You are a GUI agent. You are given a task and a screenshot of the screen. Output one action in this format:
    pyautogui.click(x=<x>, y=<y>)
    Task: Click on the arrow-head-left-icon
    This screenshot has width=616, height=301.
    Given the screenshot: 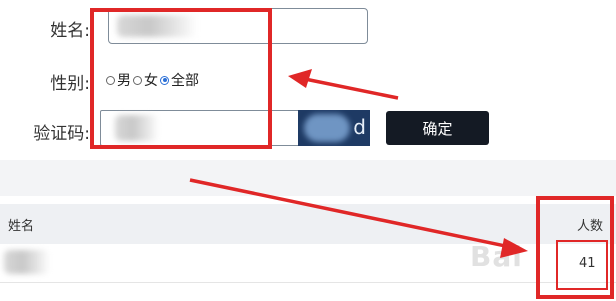 What is the action you would take?
    pyautogui.click(x=300, y=78)
    